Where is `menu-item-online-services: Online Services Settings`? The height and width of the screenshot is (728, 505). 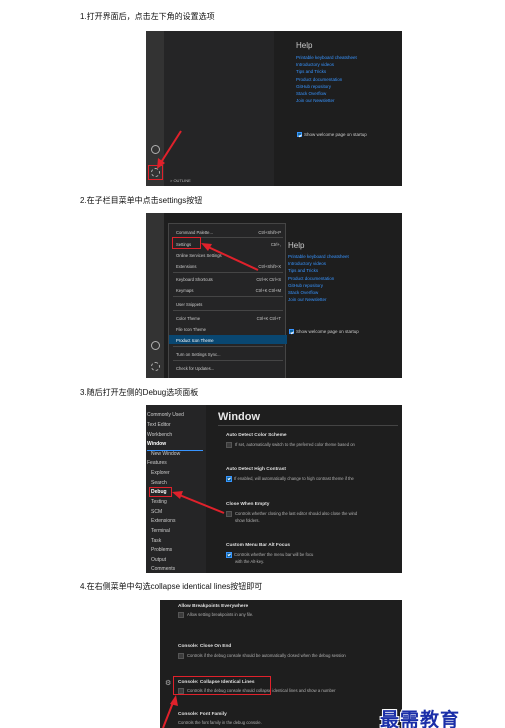 menu-item-online-services: Online Services Settings is located at coordinates (228, 254).